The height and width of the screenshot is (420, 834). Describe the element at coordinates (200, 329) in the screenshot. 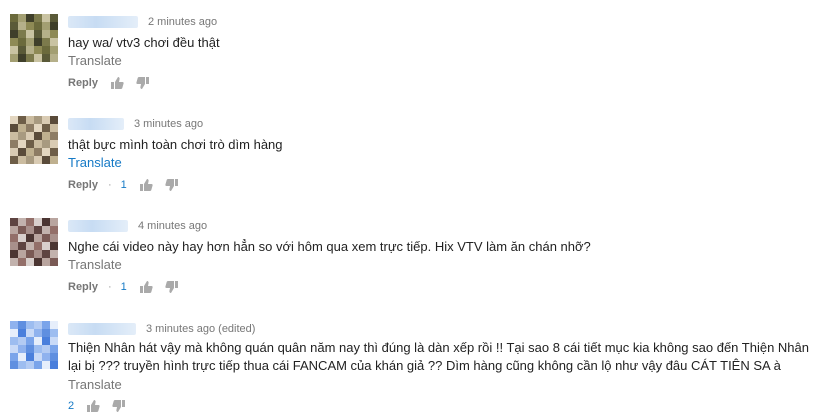

I see `comment-timestamp: 3 minutes ago (edited)` at that location.